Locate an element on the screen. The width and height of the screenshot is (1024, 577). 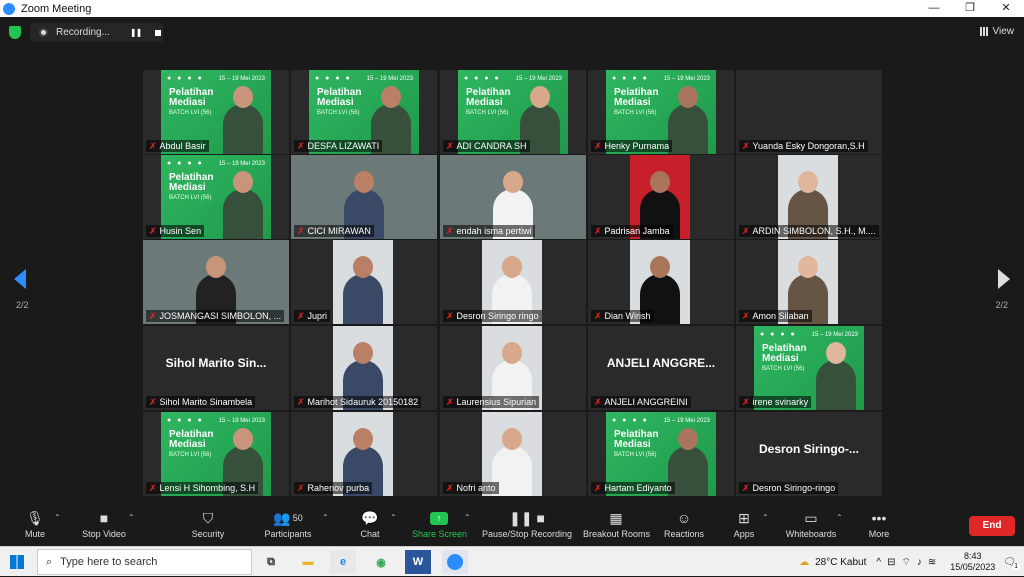
participant-tile: ✗ Desron Siringo ringo is located at coordinates (513, 282).